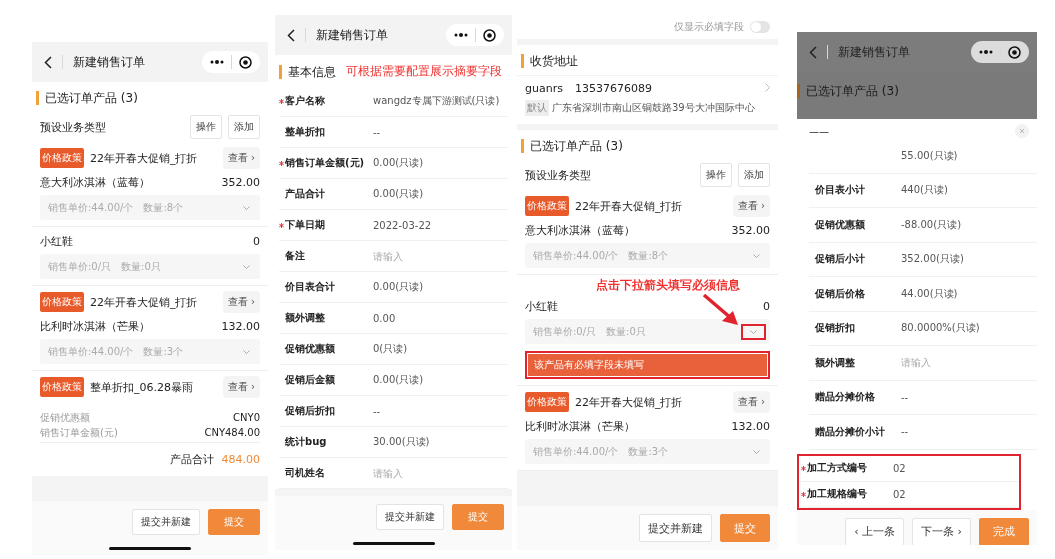  I want to click on field-value: 0(只读), so click(390, 349).